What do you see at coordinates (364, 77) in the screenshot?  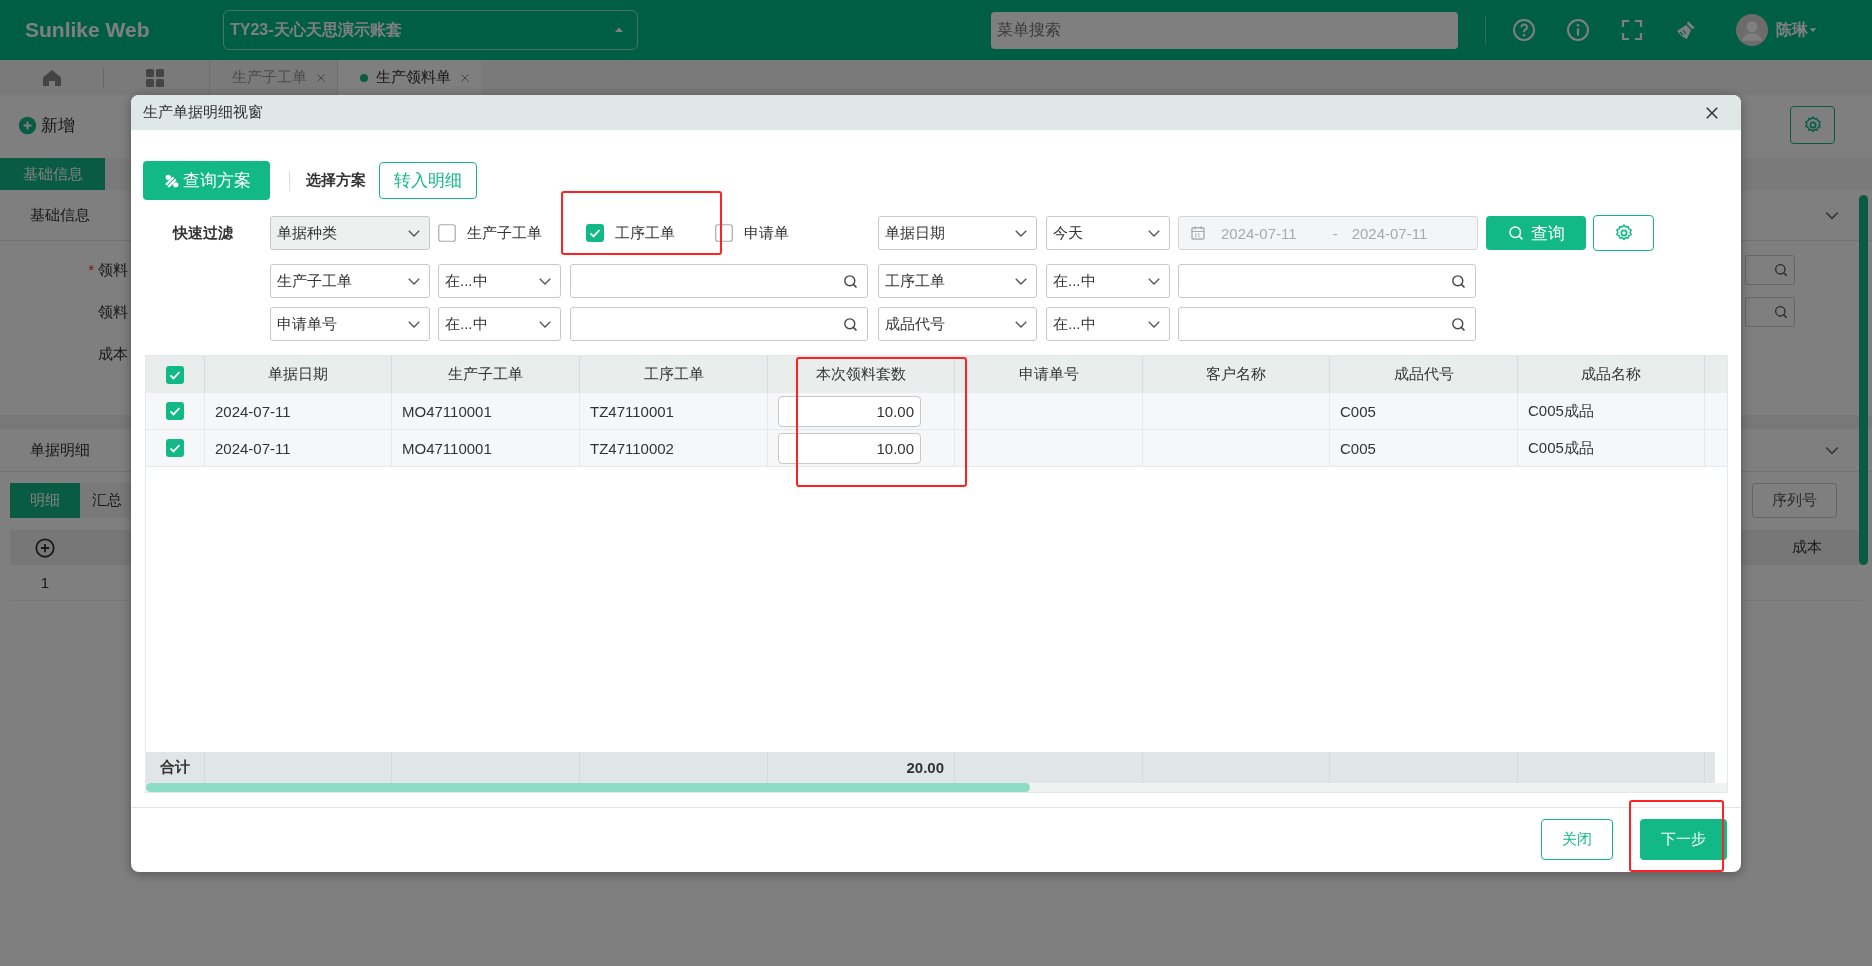 I see `status-dot` at bounding box center [364, 77].